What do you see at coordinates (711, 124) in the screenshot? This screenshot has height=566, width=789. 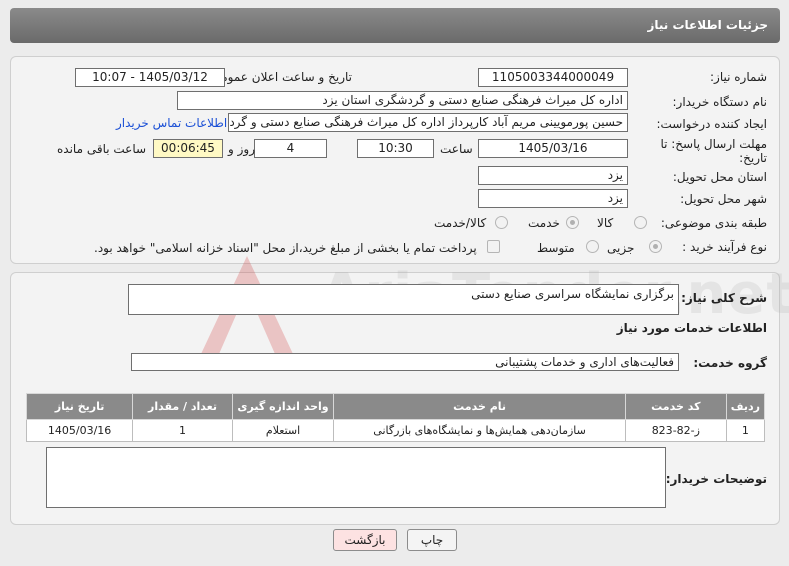 I see `creator-label: ایجاد کننده درخواست:` at bounding box center [711, 124].